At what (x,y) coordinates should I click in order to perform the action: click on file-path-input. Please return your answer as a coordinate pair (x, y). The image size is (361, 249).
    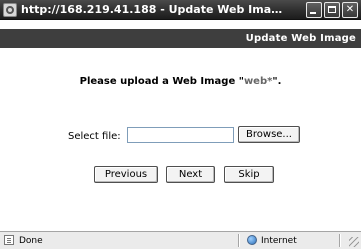
    Looking at the image, I should click on (180, 135).